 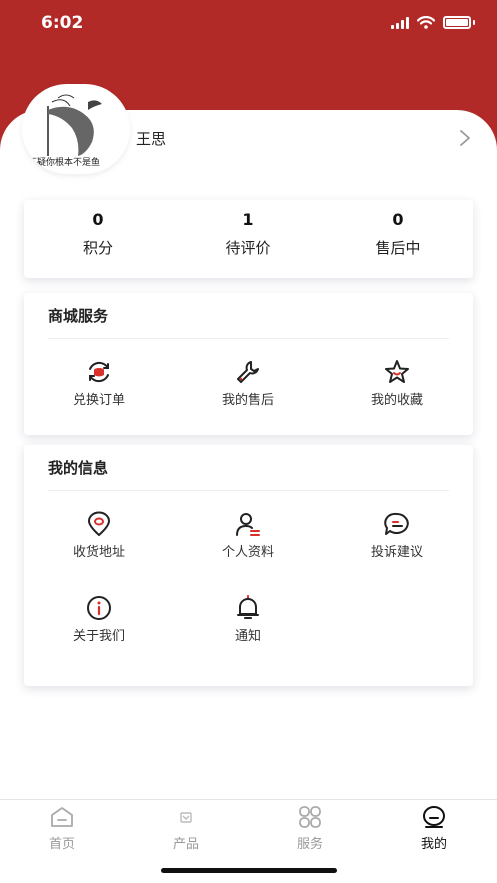 I want to click on profile-info-item: 个人资料, so click(x=248, y=535).